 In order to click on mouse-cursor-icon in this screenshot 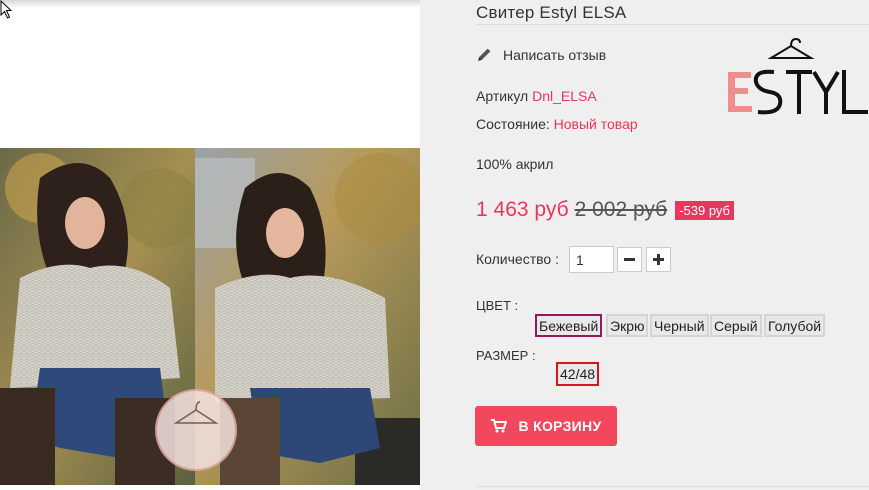, I will do `click(6, 9)`.